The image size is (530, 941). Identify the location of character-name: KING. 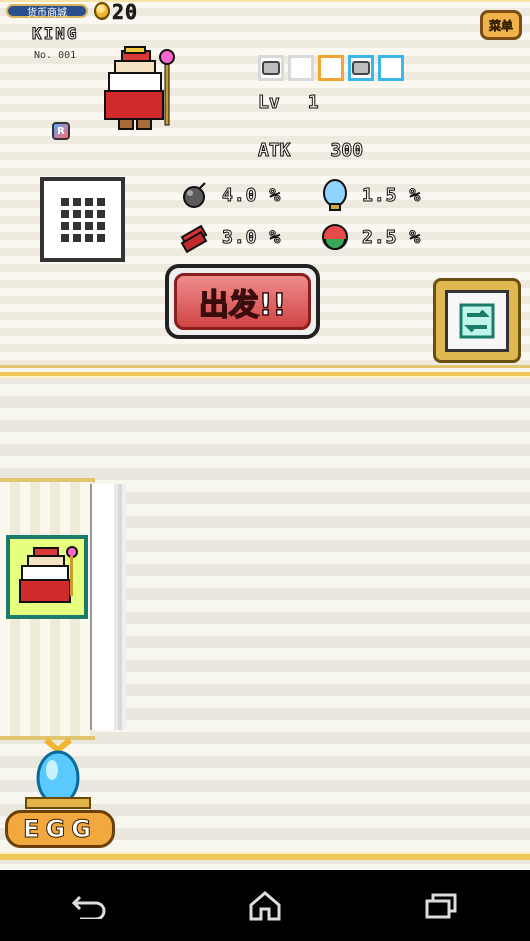
(55, 34).